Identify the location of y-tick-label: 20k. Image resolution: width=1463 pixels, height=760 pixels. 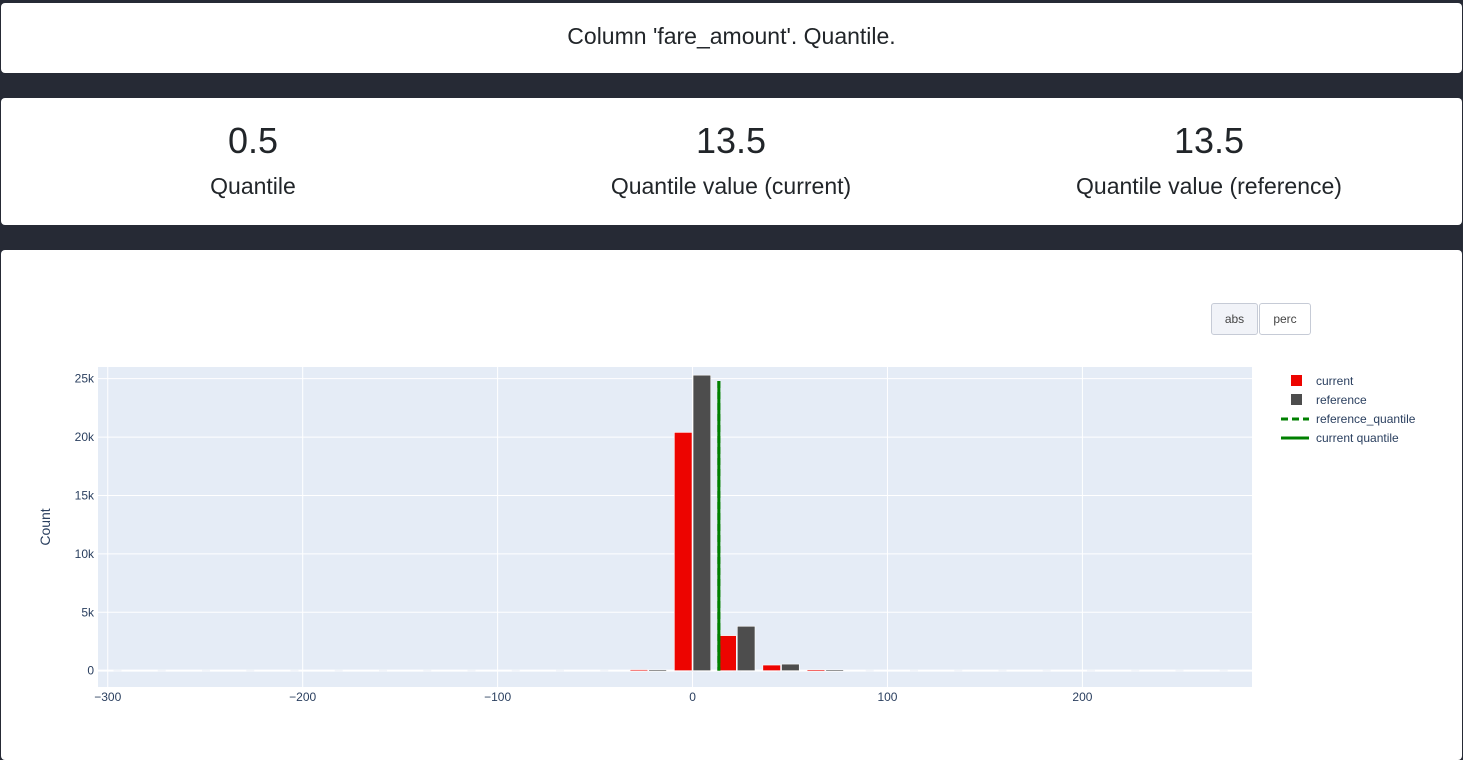
(85, 437).